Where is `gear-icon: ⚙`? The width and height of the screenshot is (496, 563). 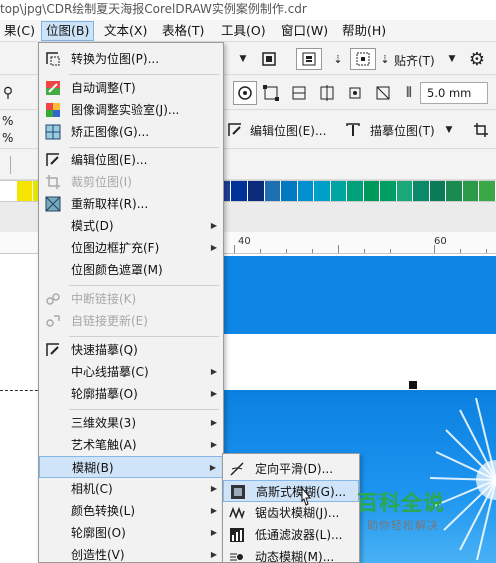
gear-icon: ⚙ is located at coordinates (477, 59).